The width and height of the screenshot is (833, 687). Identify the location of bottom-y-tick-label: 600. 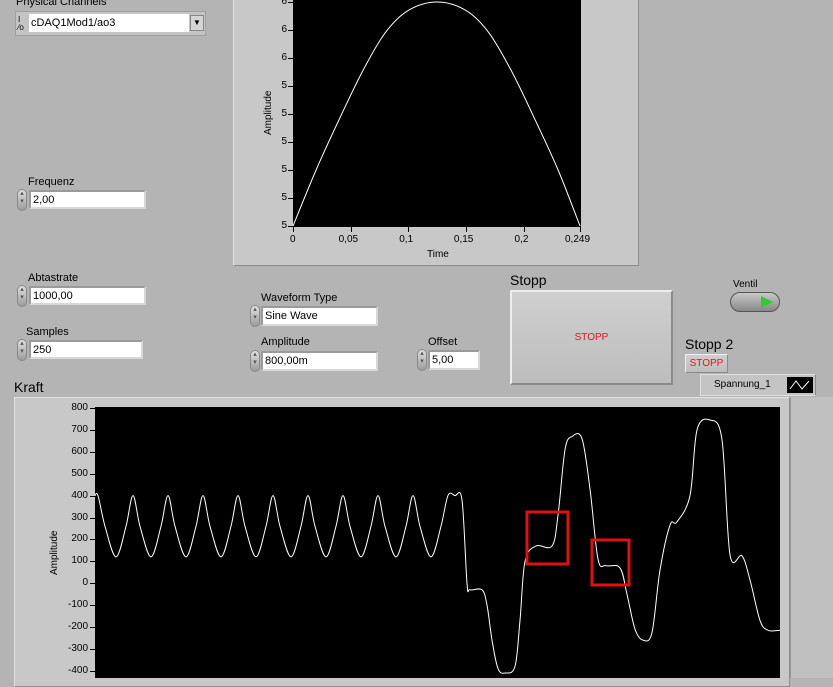
(79, 451).